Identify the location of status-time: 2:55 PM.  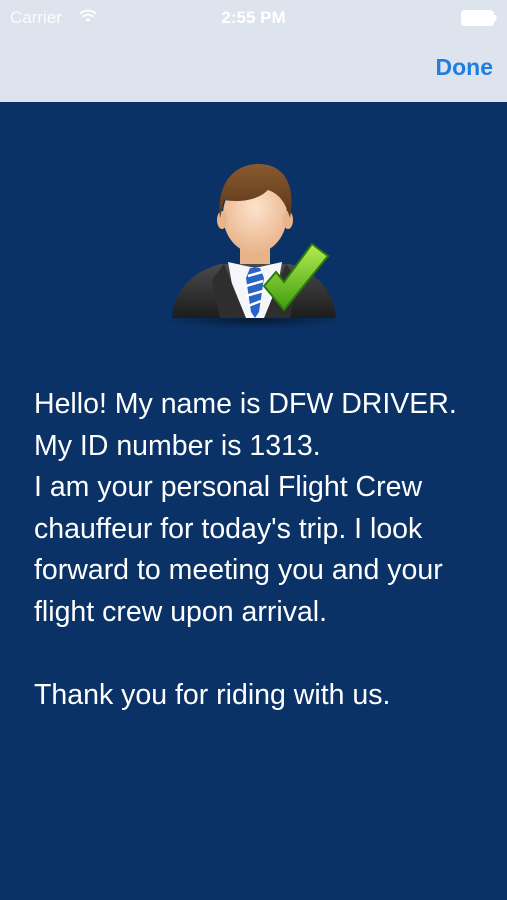
(253, 17).